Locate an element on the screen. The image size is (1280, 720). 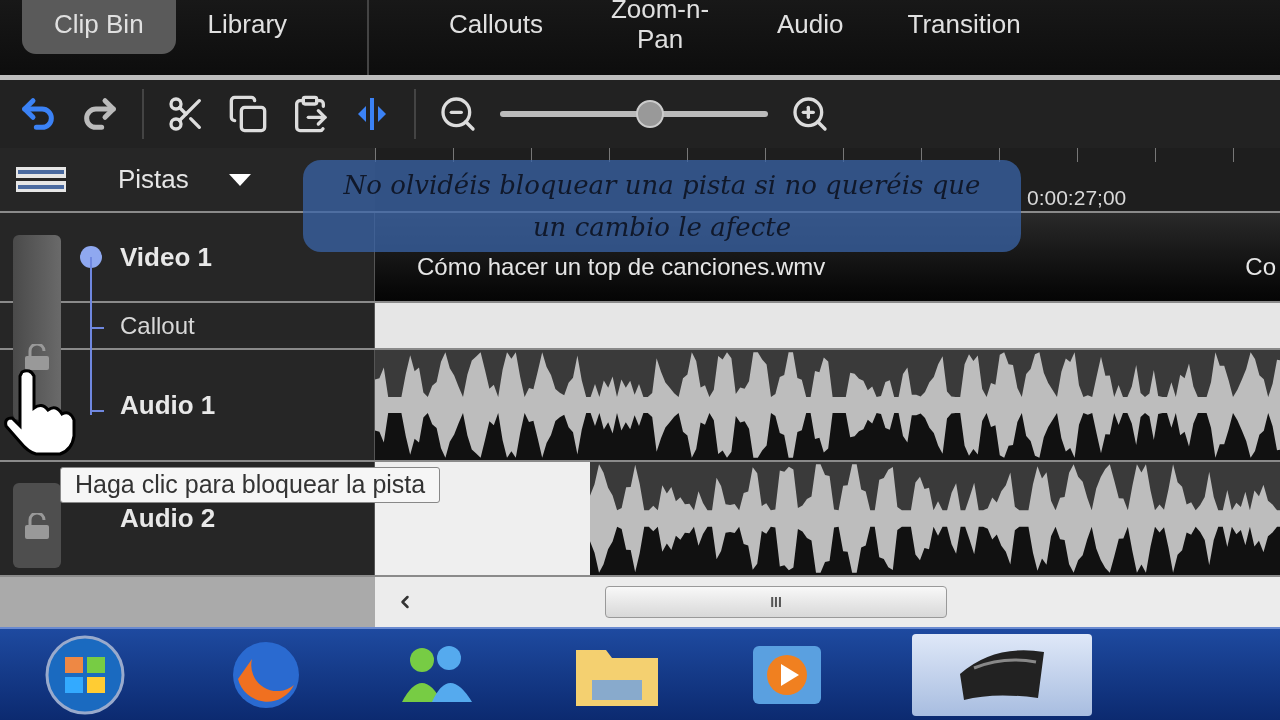
zoom-out-icon is located at coordinates (458, 114).